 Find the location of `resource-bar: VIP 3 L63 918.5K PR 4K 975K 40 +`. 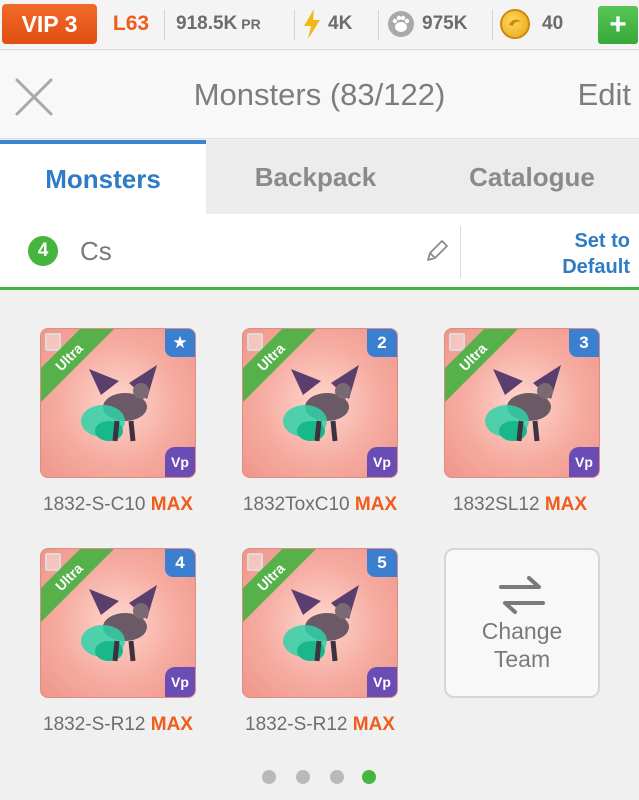

resource-bar: VIP 3 L63 918.5K PR 4K 975K 40 + is located at coordinates (319, 25).